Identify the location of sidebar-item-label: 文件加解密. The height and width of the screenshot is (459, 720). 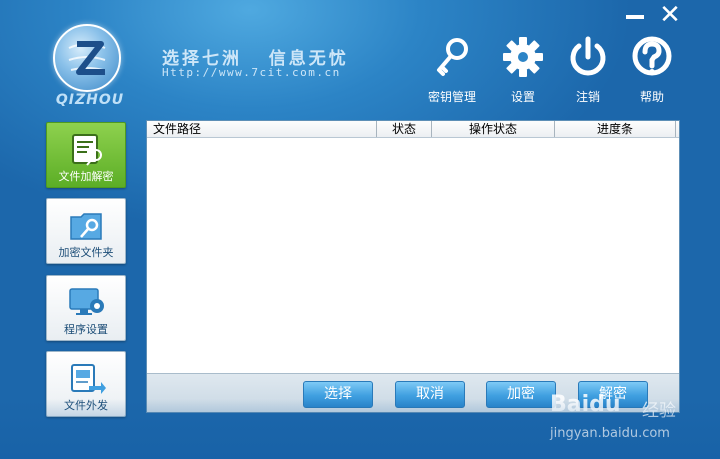
(86, 176).